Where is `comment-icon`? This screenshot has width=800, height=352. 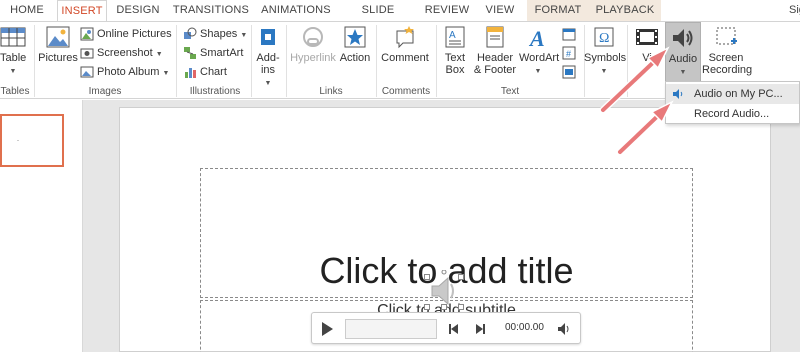
comment-icon is located at coordinates (405, 37).